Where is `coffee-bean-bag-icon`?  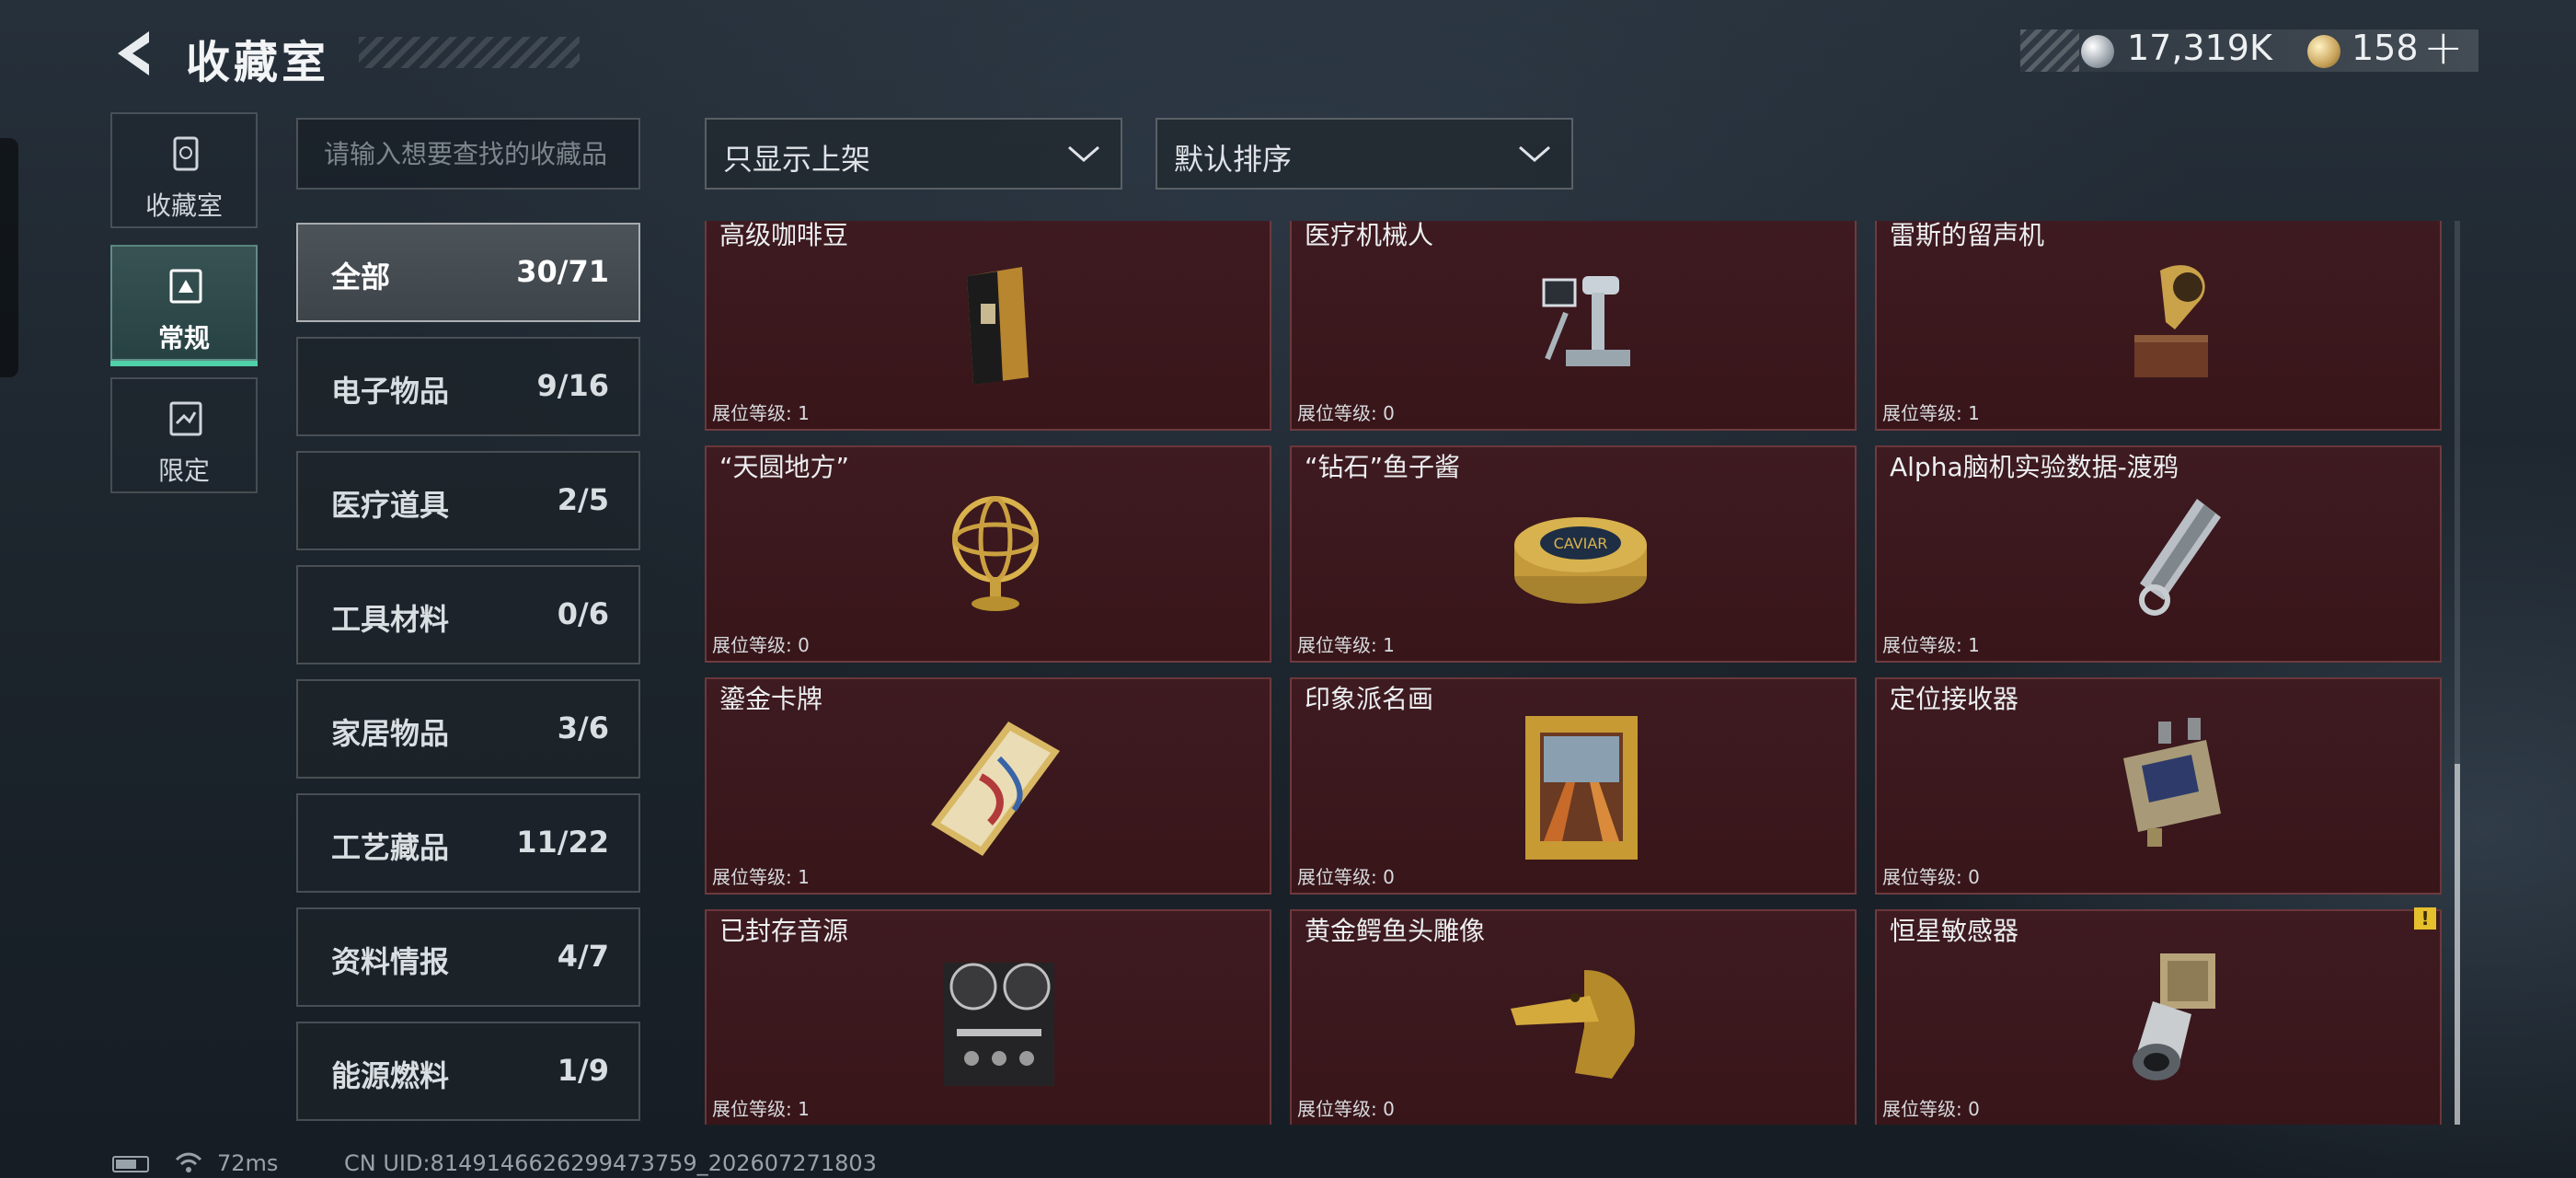
coffee-bean-bag-icon is located at coordinates (995, 322).